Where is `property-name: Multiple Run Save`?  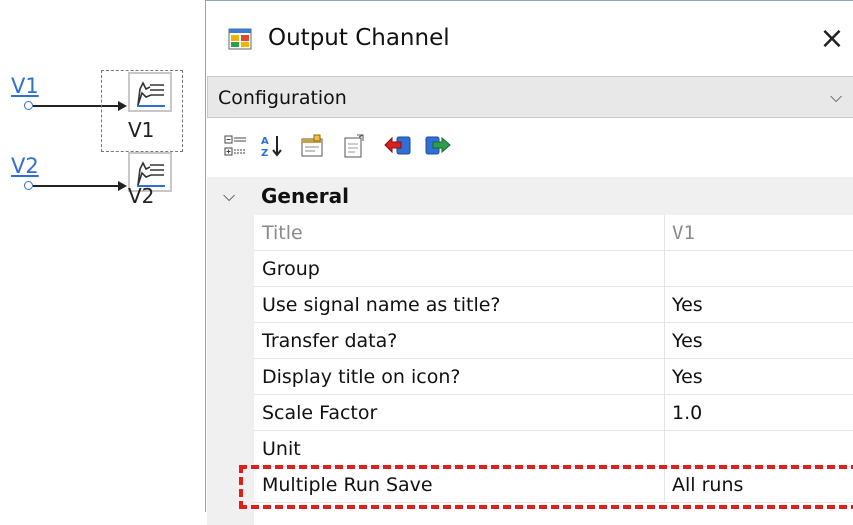 property-name: Multiple Run Save is located at coordinates (347, 485).